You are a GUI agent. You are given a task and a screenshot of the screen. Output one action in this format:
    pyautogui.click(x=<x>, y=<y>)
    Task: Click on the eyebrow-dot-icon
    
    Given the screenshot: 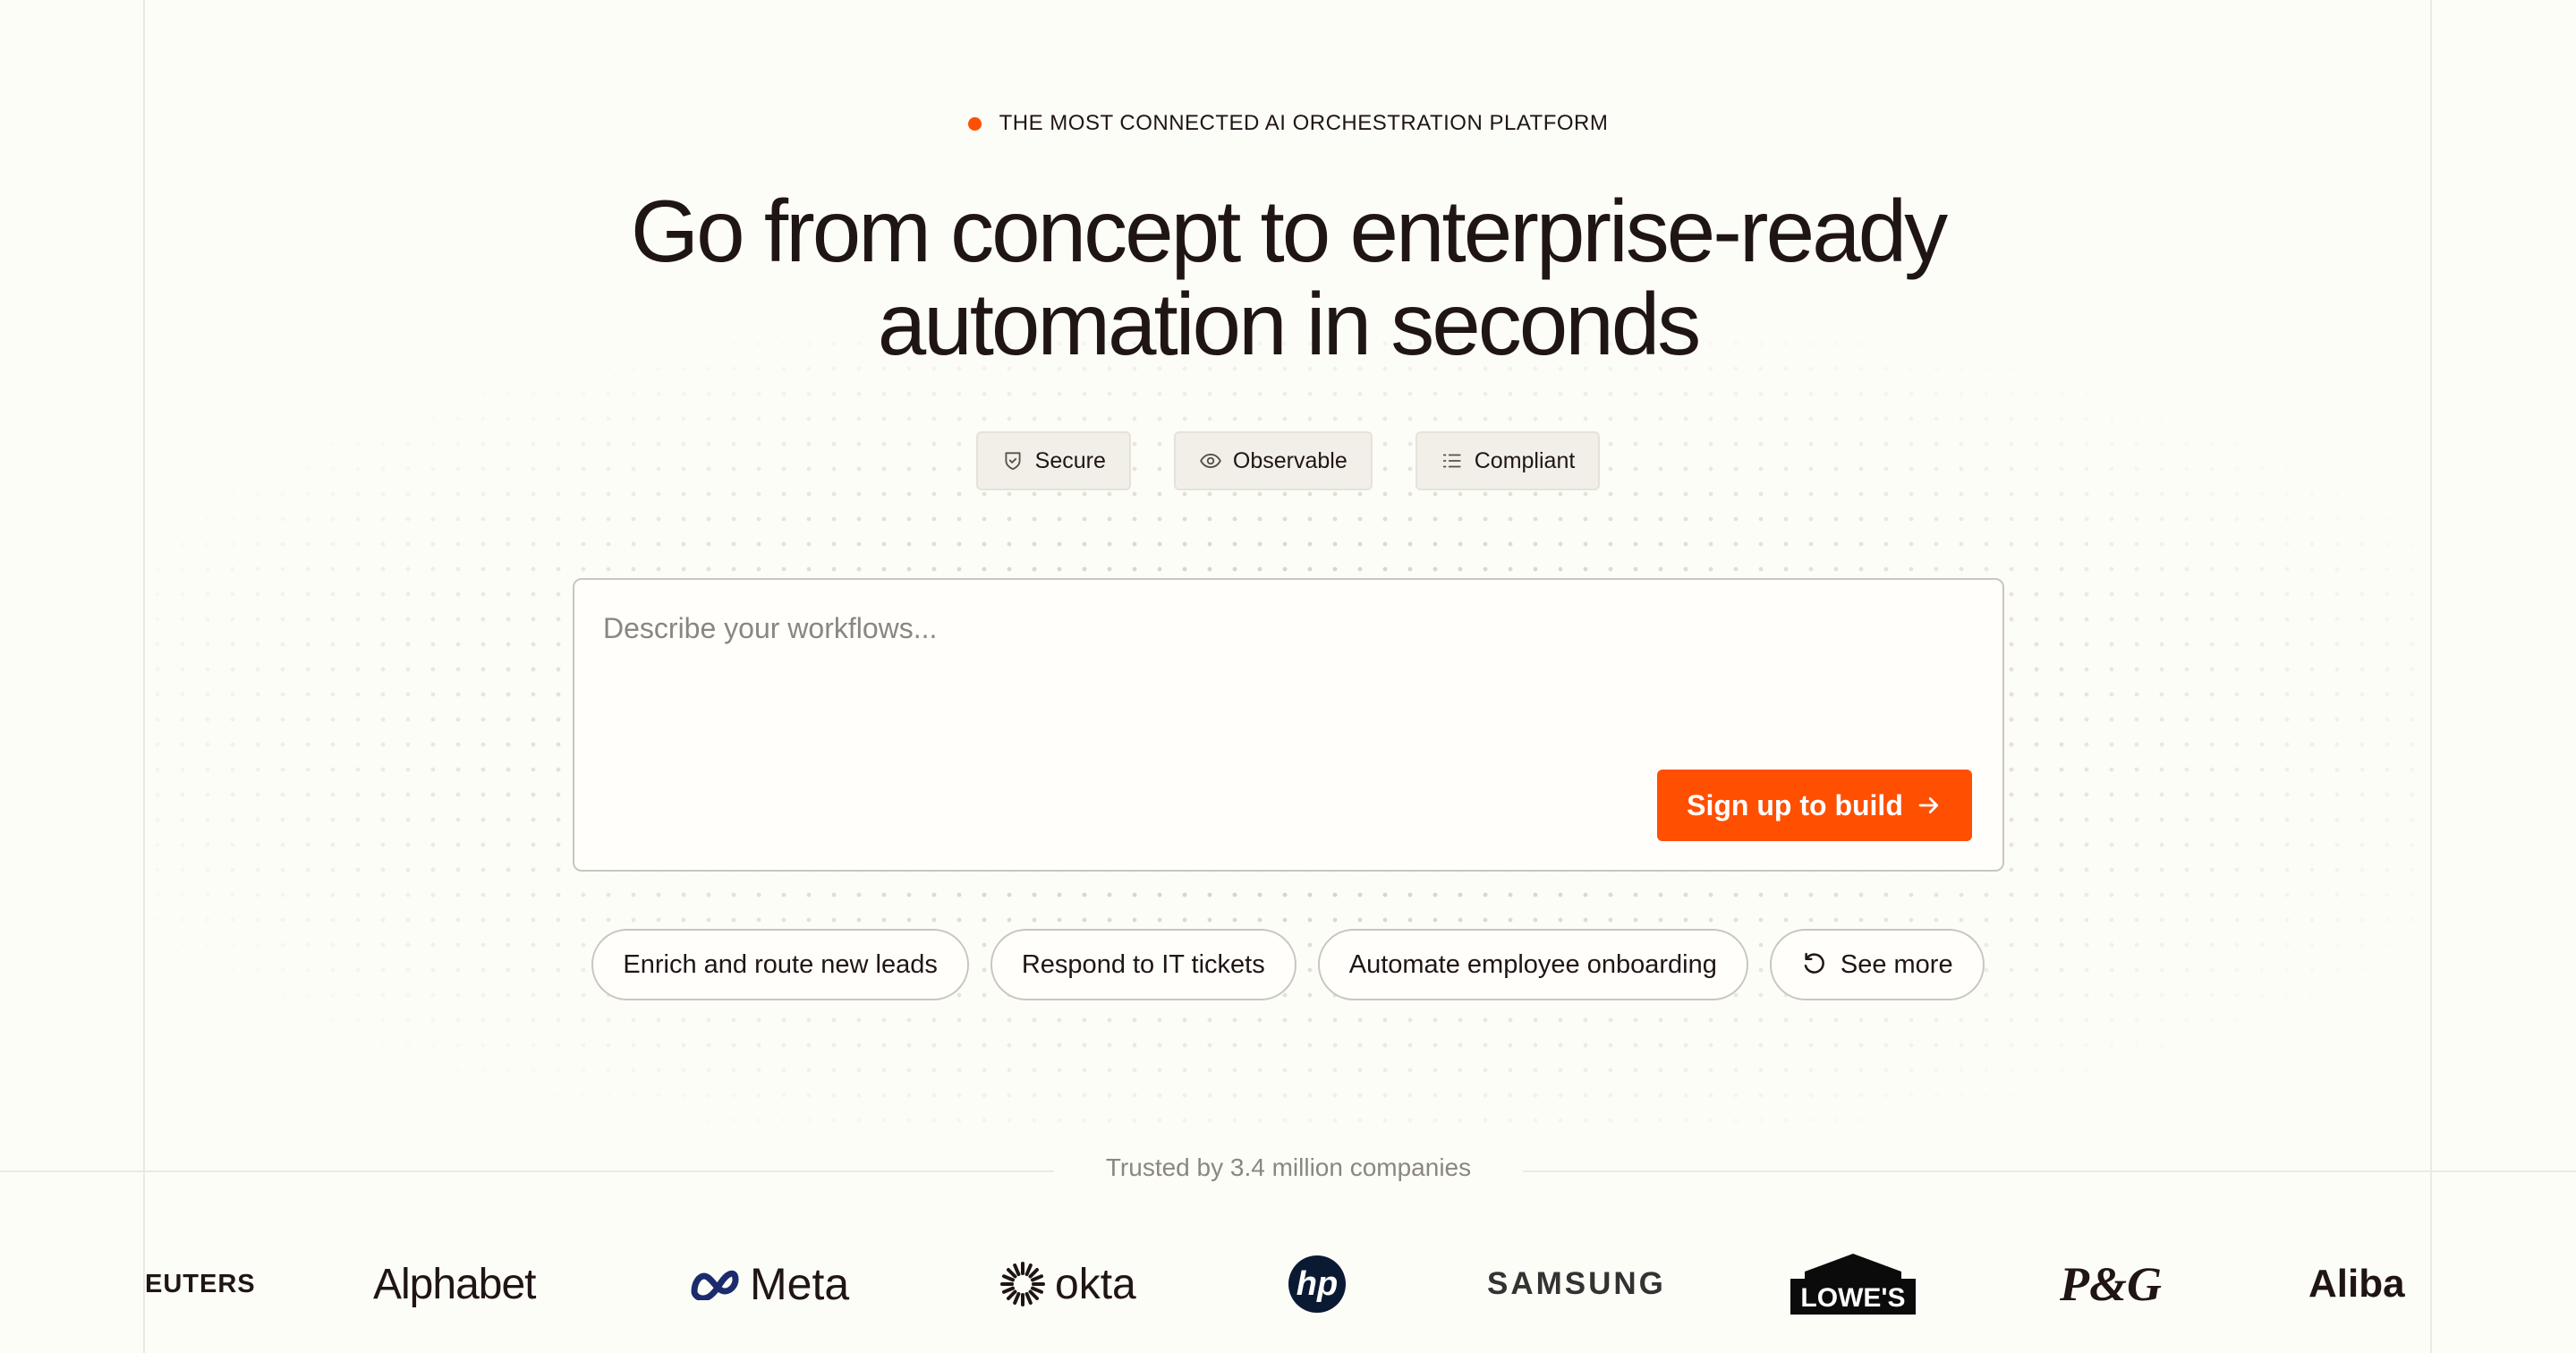 What is the action you would take?
    pyautogui.click(x=974, y=123)
    